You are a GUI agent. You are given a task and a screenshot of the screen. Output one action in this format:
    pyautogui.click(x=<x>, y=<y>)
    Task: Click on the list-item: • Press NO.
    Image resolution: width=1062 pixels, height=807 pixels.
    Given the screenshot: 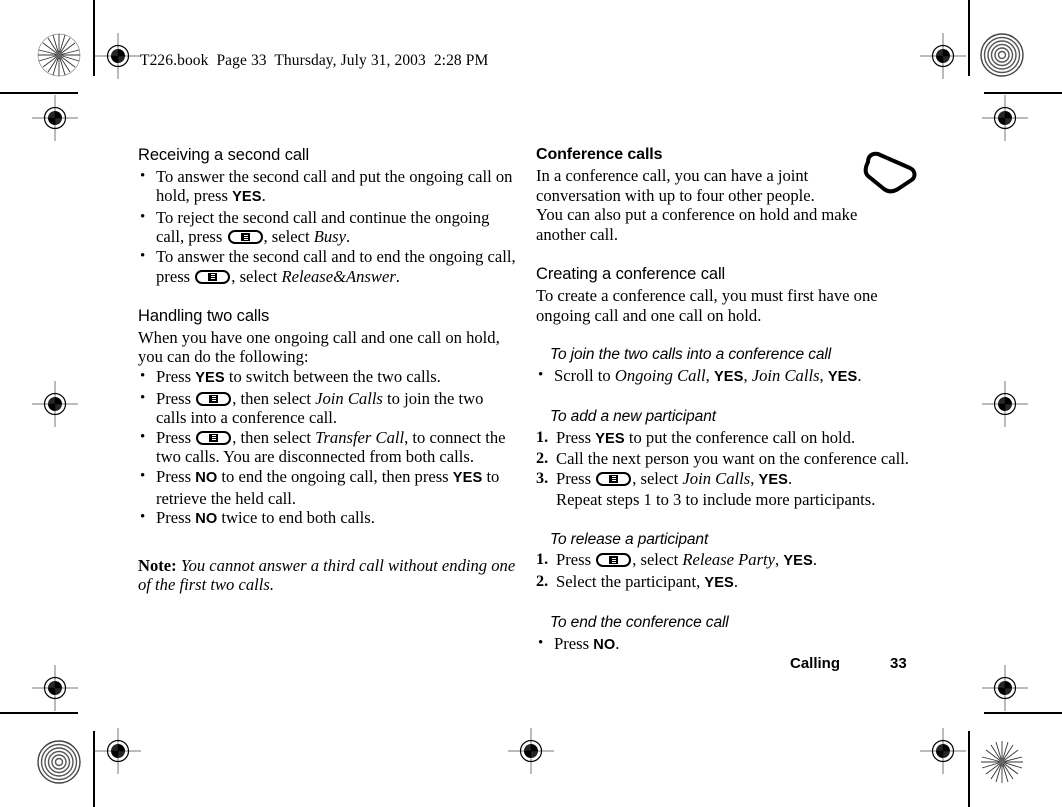 What is the action you would take?
    pyautogui.click(x=736, y=645)
    